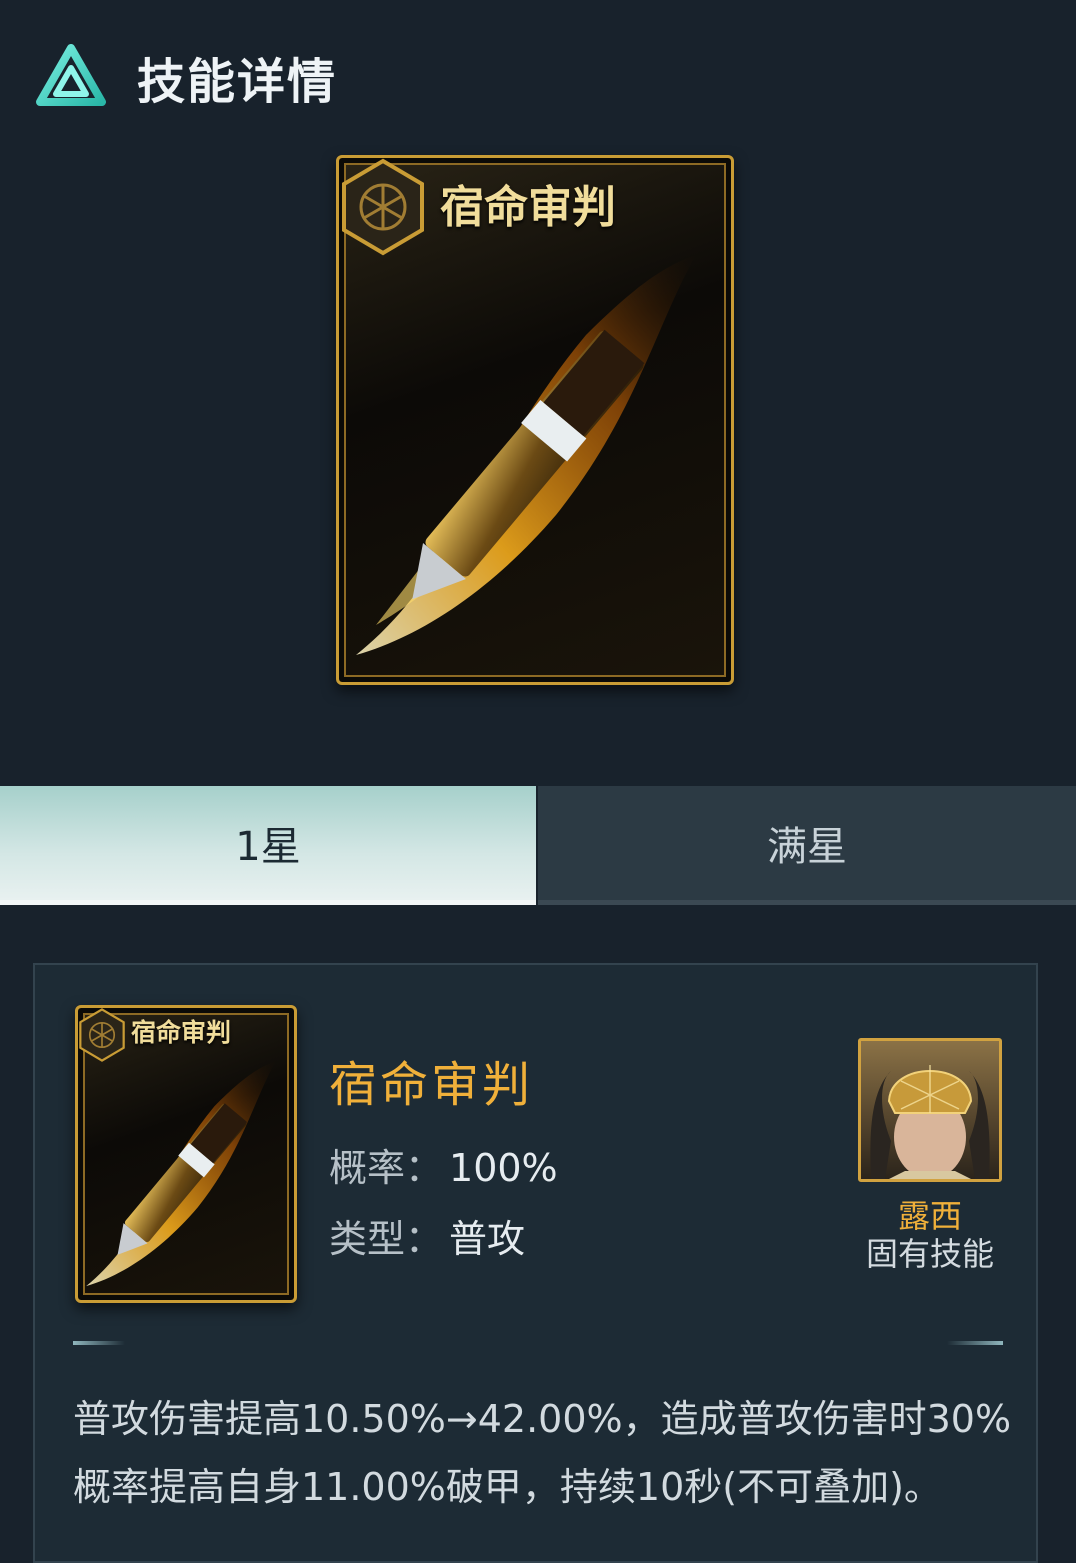 The width and height of the screenshot is (1076, 1563). What do you see at coordinates (807, 902) in the screenshot?
I see `tab-divider` at bounding box center [807, 902].